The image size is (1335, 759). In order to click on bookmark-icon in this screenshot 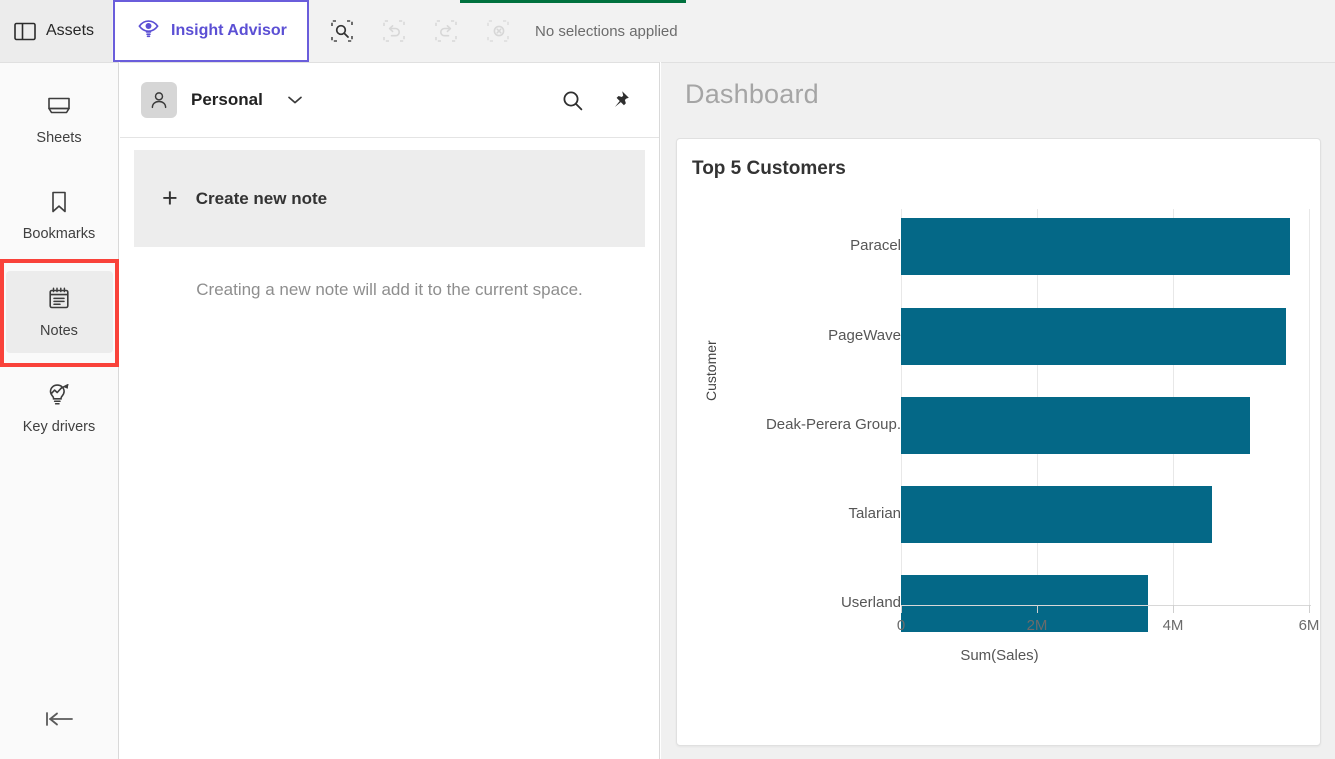, I will do `click(59, 204)`.